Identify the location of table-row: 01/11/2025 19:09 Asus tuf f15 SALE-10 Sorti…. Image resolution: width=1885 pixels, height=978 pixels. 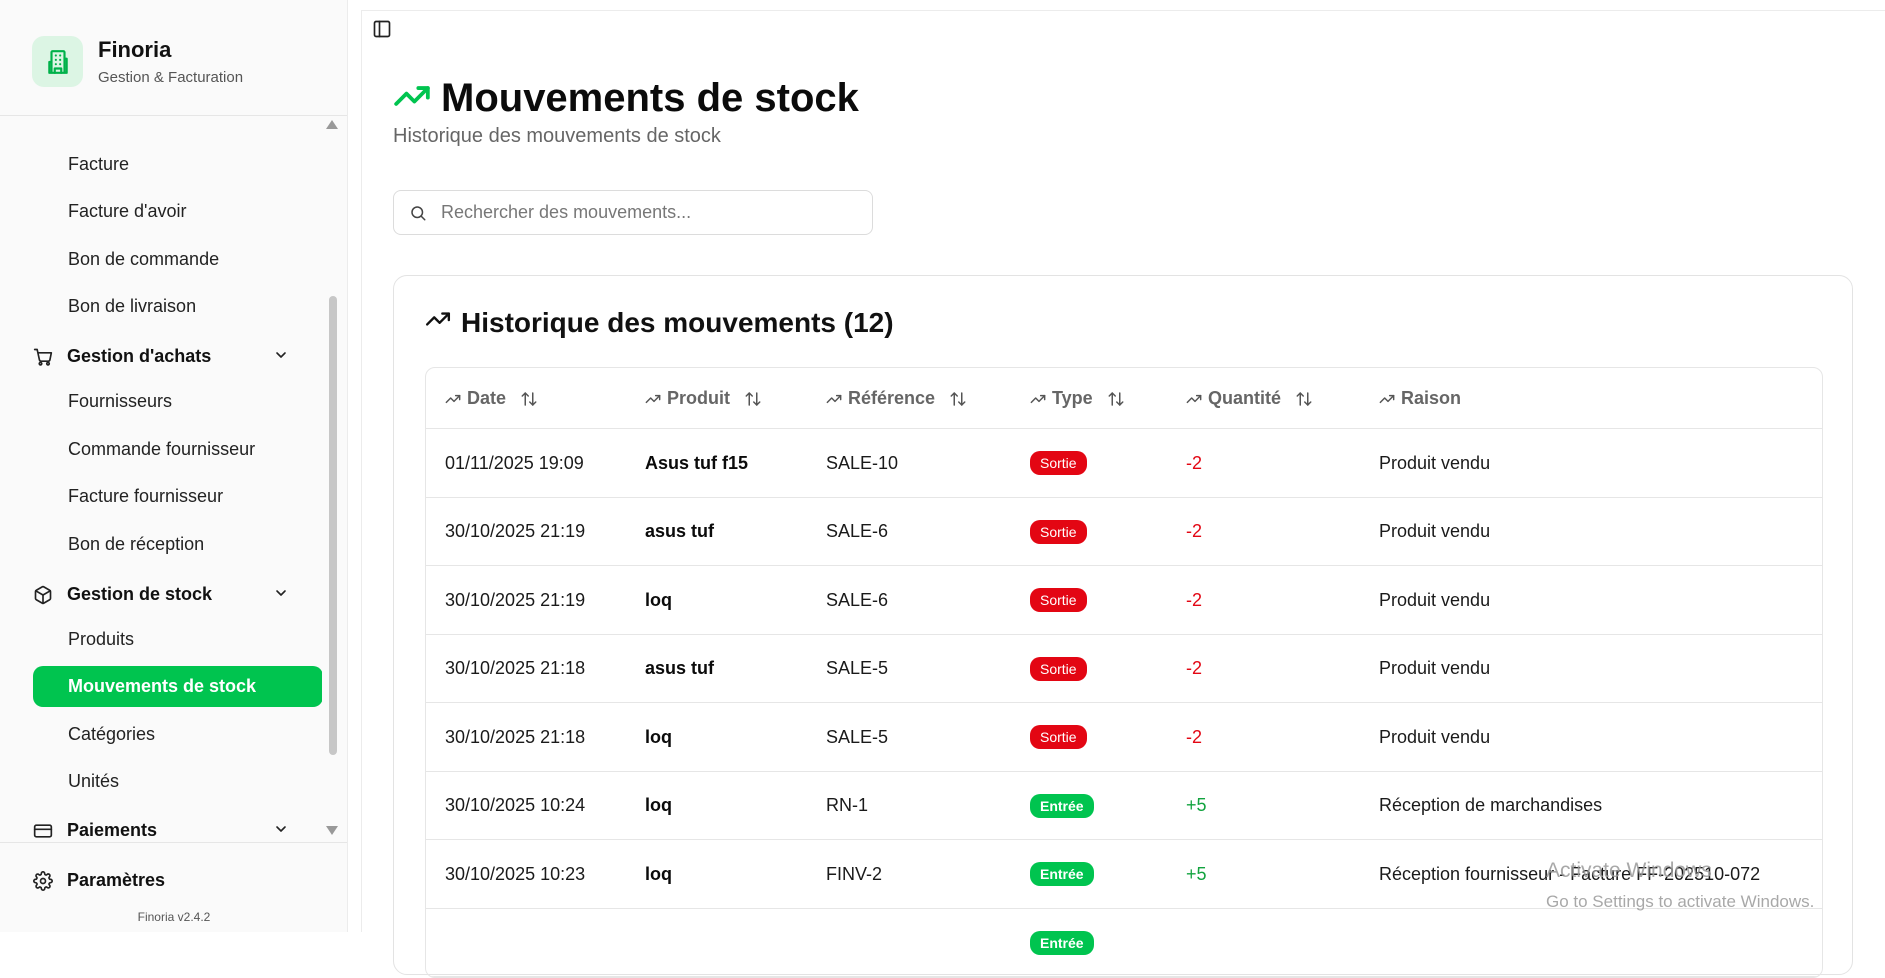
(1124, 463).